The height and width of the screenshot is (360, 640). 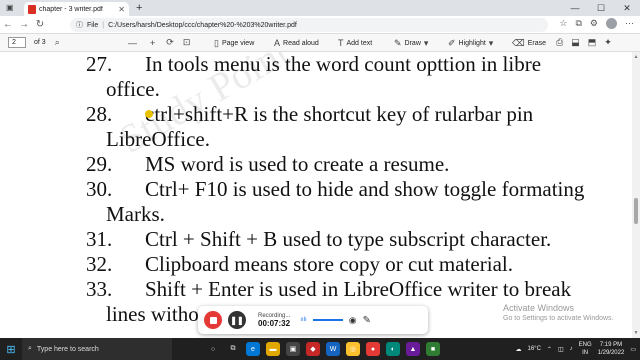 What do you see at coordinates (558, 318) in the screenshot?
I see `activate-subtitle: Go to Settings to activate Windows.` at bounding box center [558, 318].